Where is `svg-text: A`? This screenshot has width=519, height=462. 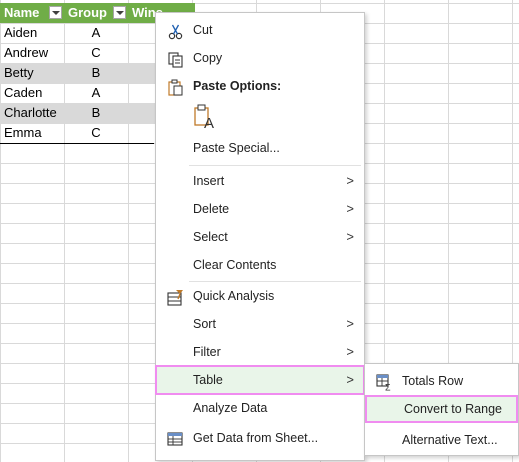
svg-text: A is located at coordinates (209, 122).